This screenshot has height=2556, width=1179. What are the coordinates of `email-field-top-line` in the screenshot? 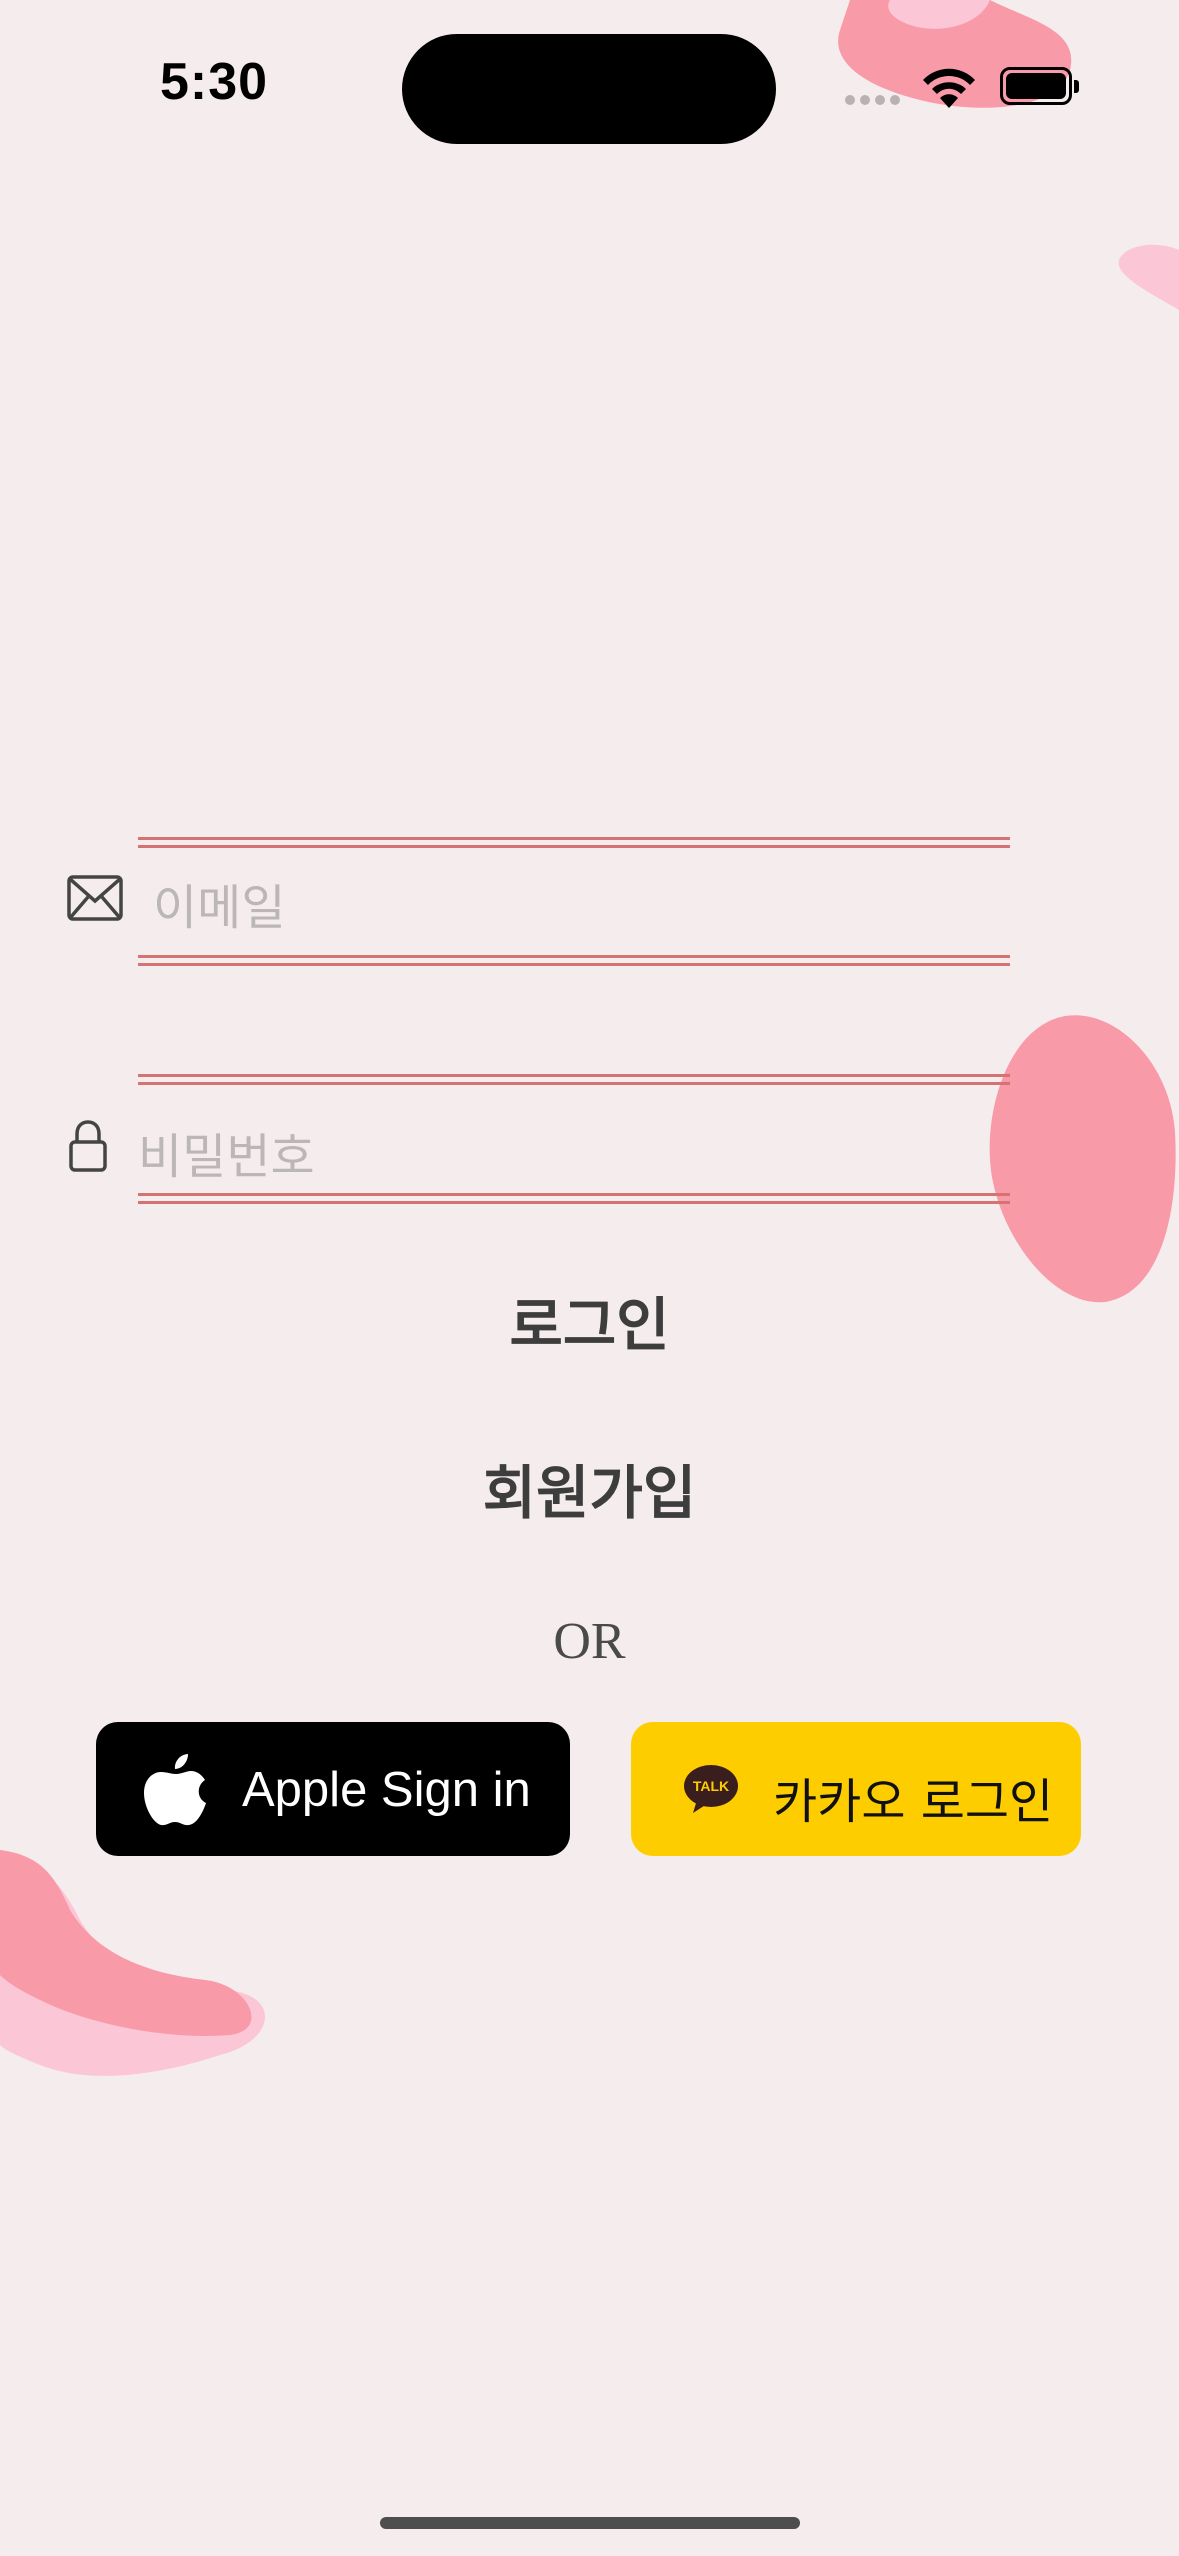 It's located at (574, 838).